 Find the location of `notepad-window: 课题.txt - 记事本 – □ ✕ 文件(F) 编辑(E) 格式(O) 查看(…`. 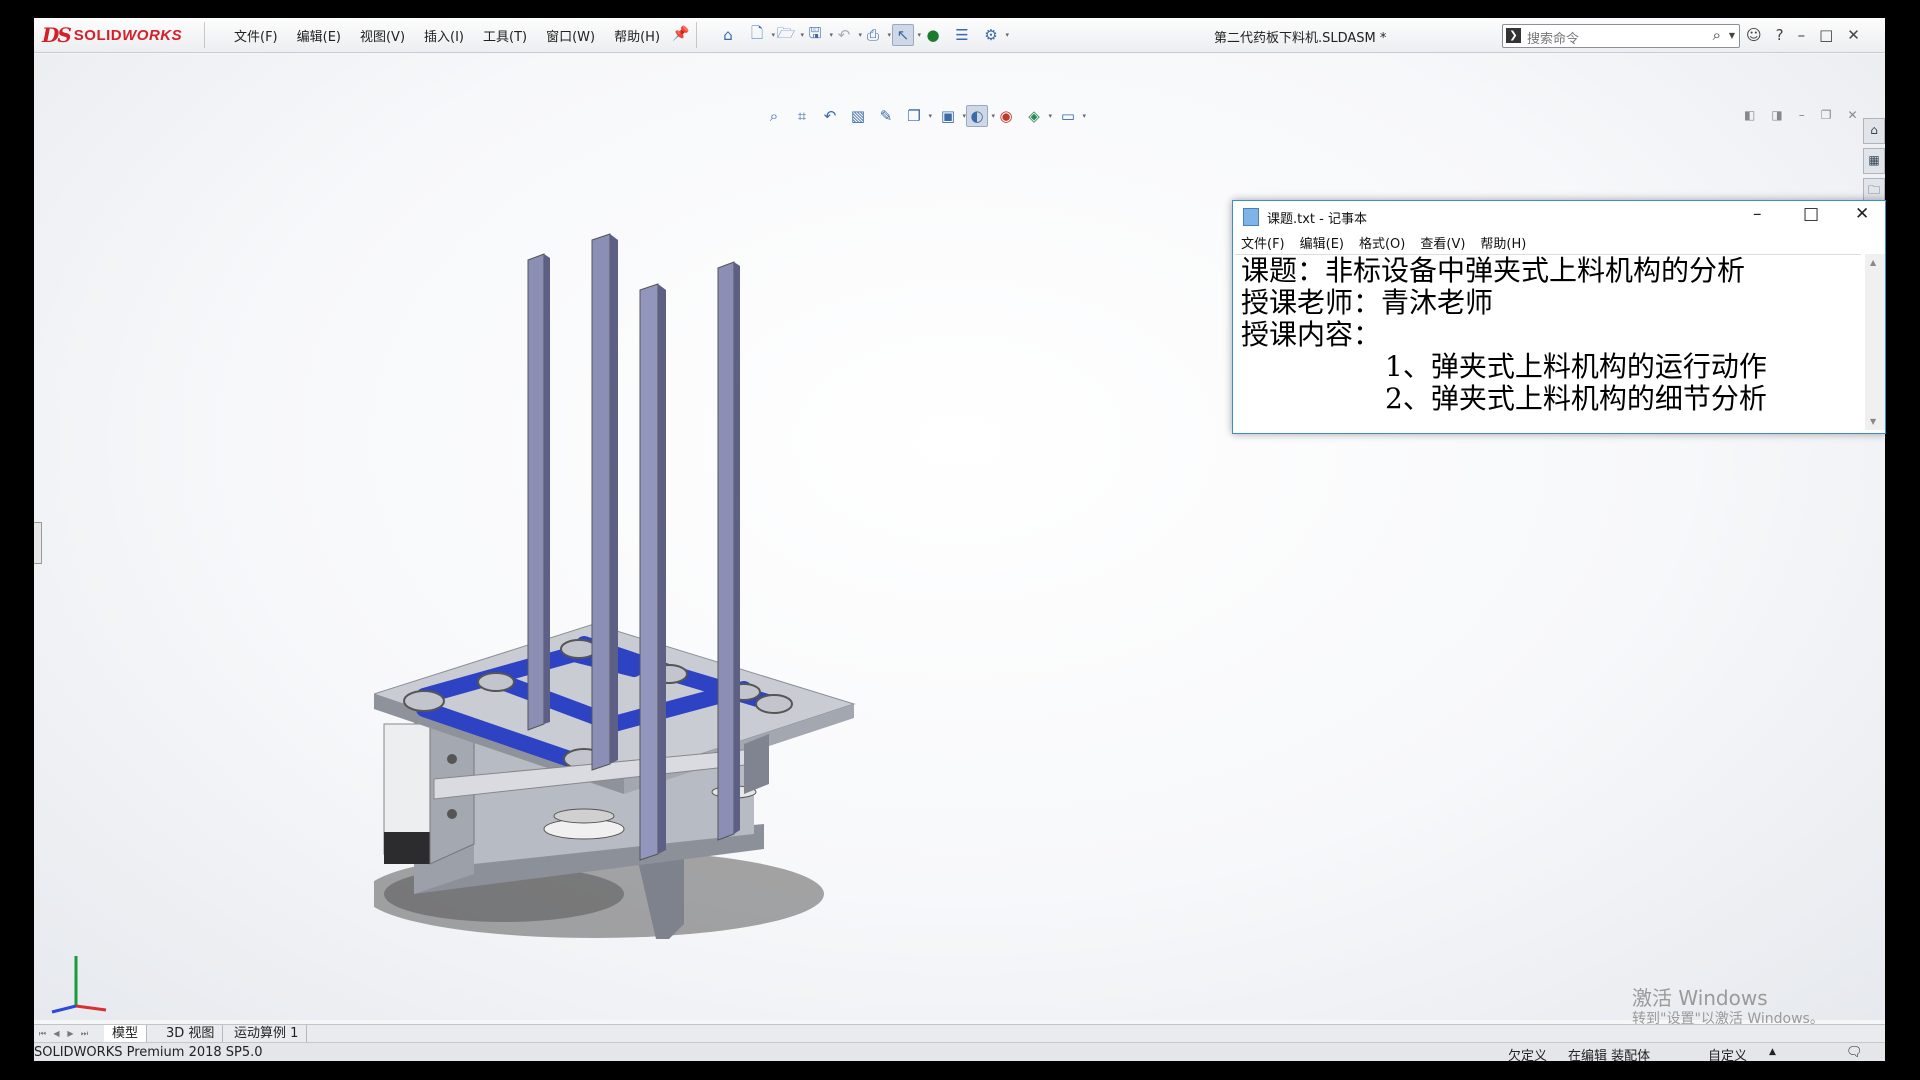

notepad-window: 课题.txt - 记事本 – □ ✕ 文件(F) 编辑(E) 格式(O) 查看(… is located at coordinates (1559, 317).